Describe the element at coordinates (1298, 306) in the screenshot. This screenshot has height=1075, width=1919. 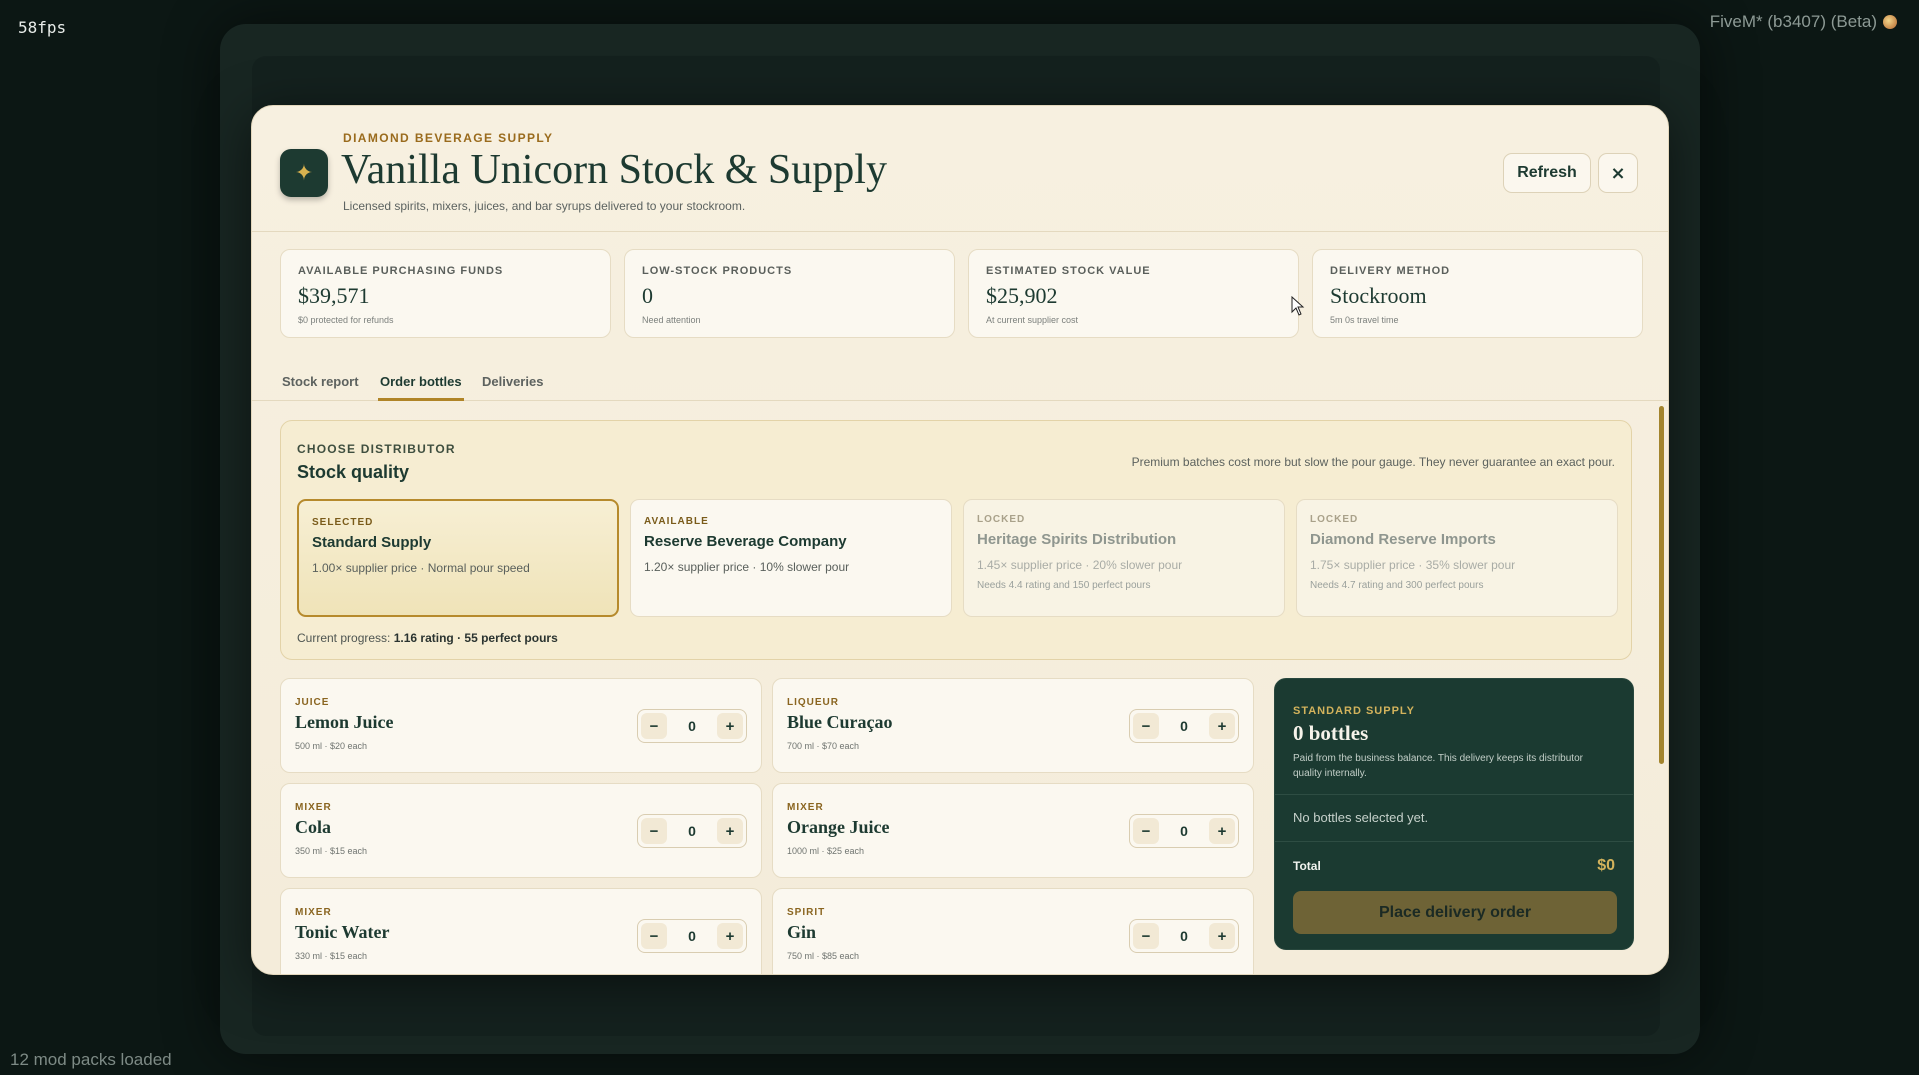
I see `mouse-cursor-icon` at that location.